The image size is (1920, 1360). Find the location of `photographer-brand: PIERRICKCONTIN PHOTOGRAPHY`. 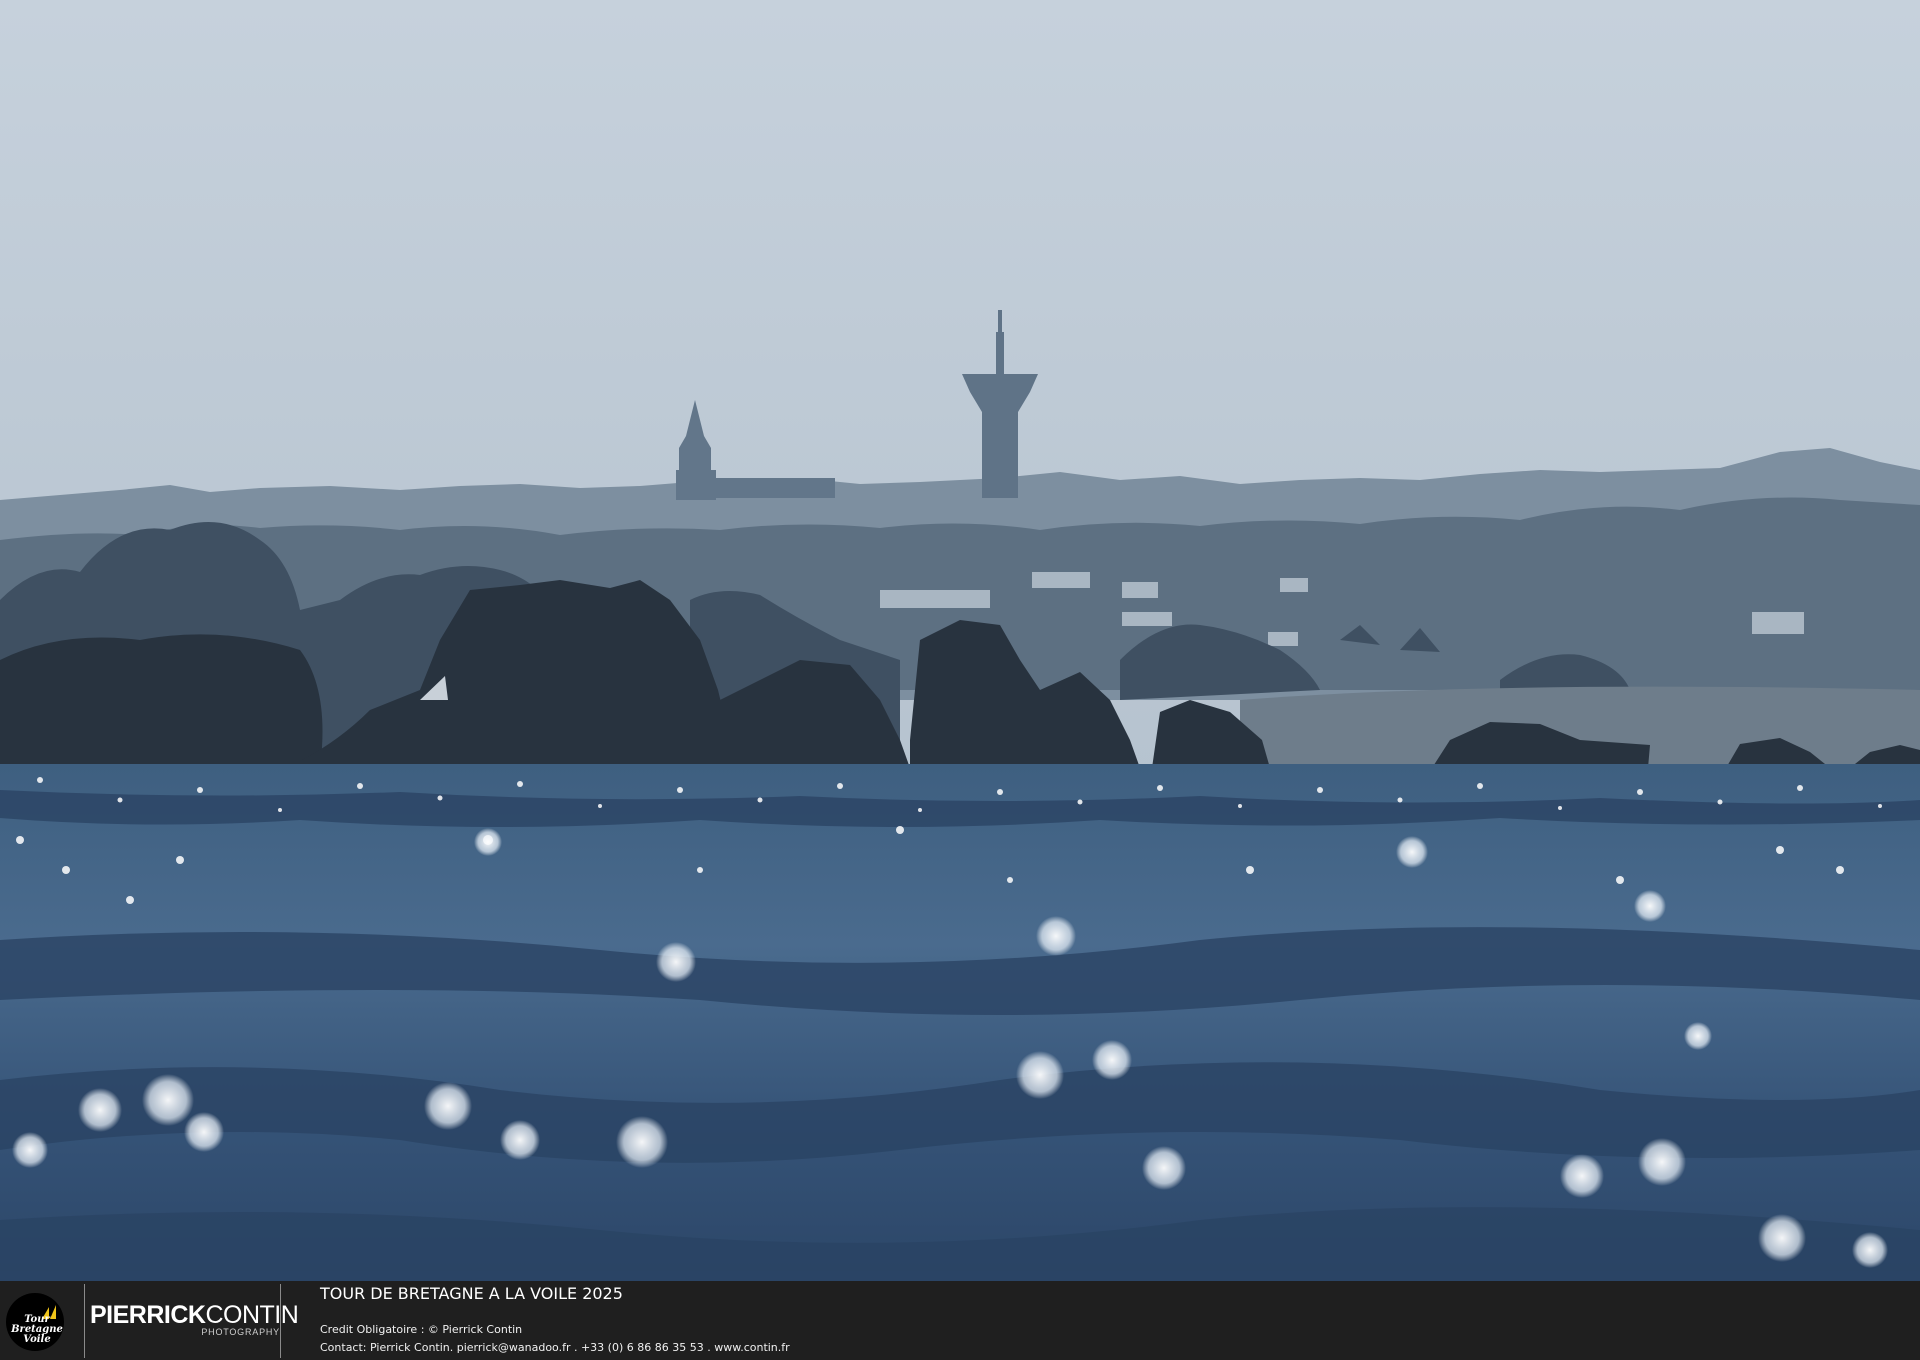

photographer-brand: PIERRICKCONTIN PHOTOGRAPHY is located at coordinates (194, 1319).